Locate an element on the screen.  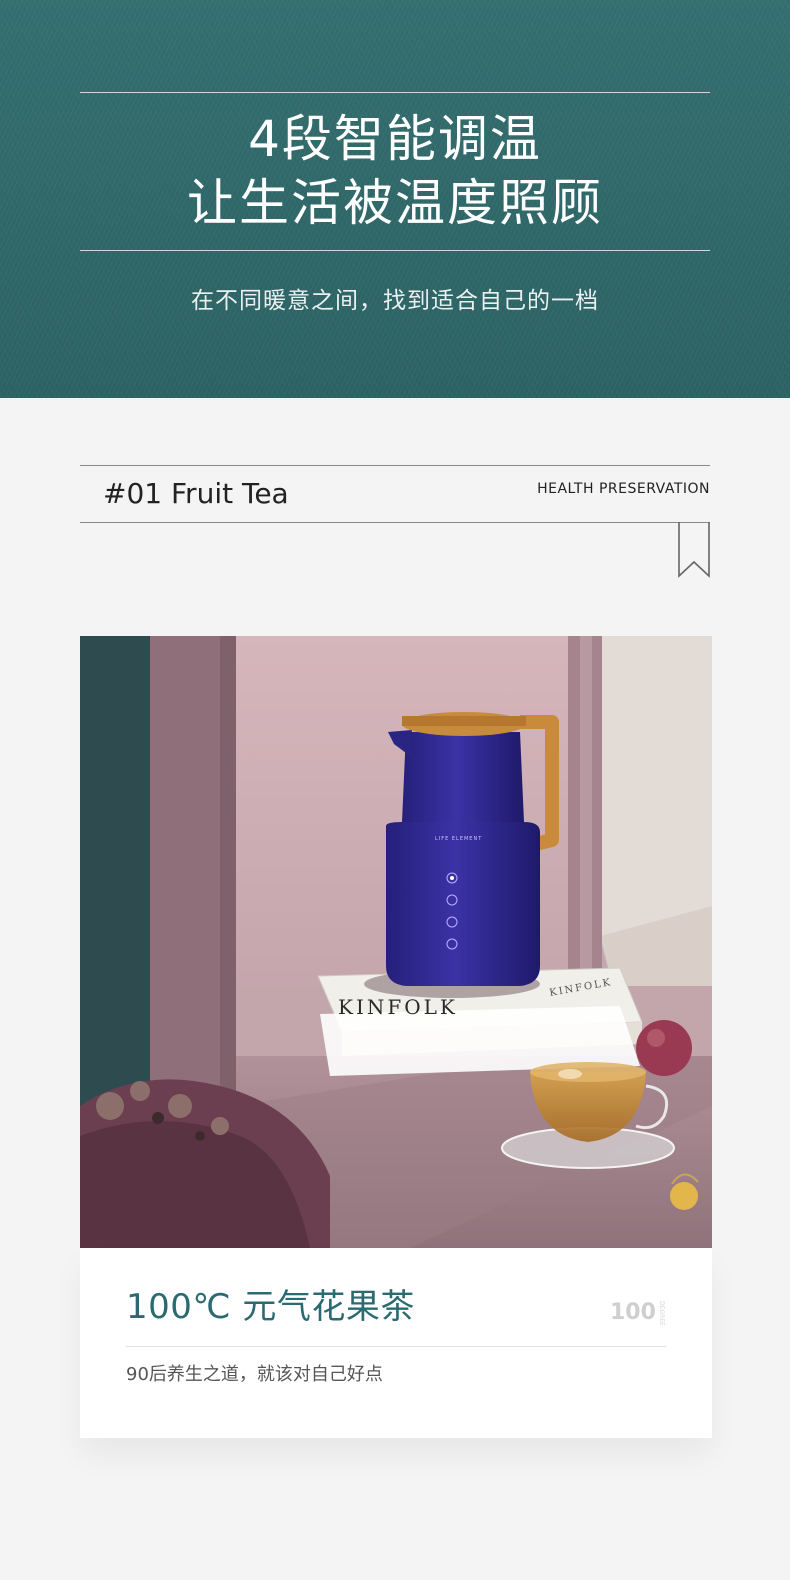
card-number: 100 is located at coordinates (633, 1312).